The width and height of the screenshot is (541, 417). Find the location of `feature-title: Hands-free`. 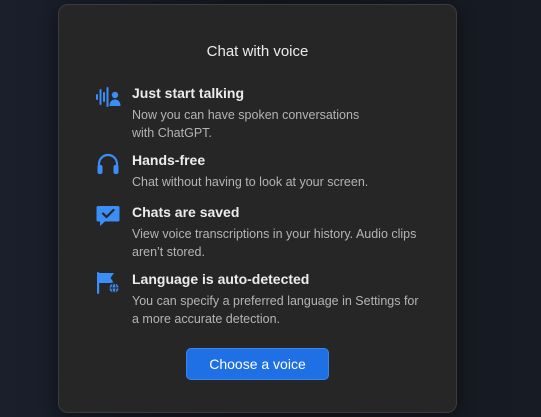

feature-title: Hands-free is located at coordinates (169, 160).